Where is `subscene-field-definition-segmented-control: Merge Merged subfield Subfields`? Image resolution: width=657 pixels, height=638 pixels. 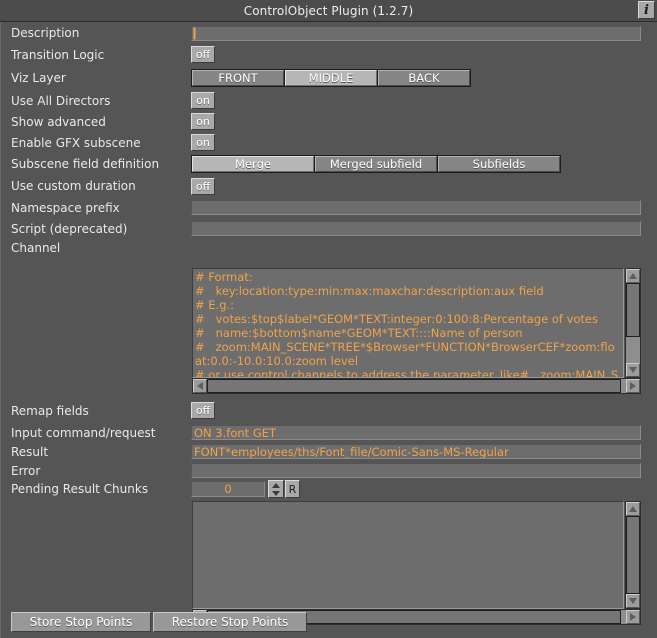 subscene-field-definition-segmented-control: Merge Merged subfield Subfields is located at coordinates (376, 164).